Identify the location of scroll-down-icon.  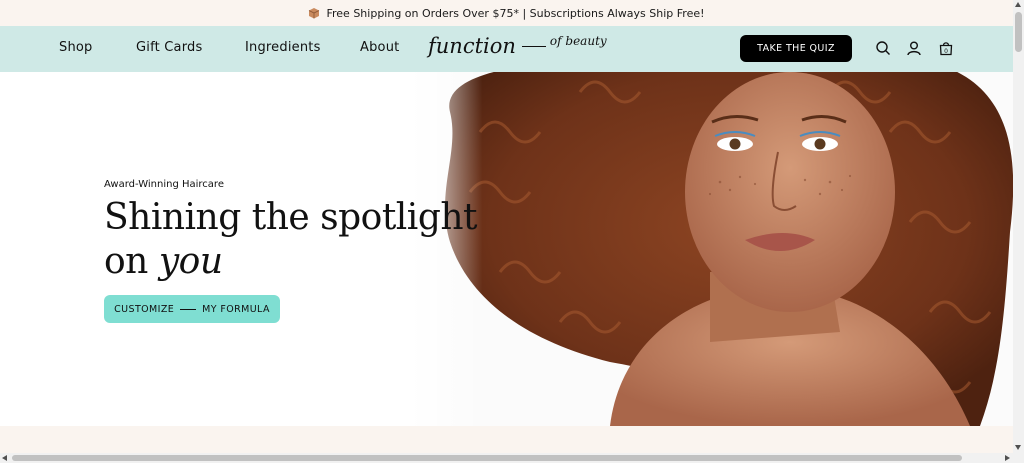
(1018, 447).